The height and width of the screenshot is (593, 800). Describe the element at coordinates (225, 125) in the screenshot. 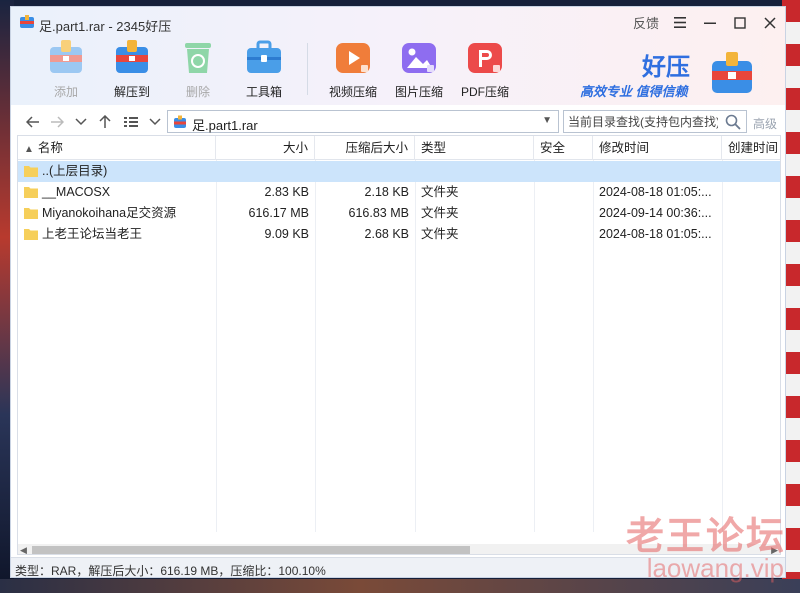

I see `address-path: 足.part1.rar` at that location.